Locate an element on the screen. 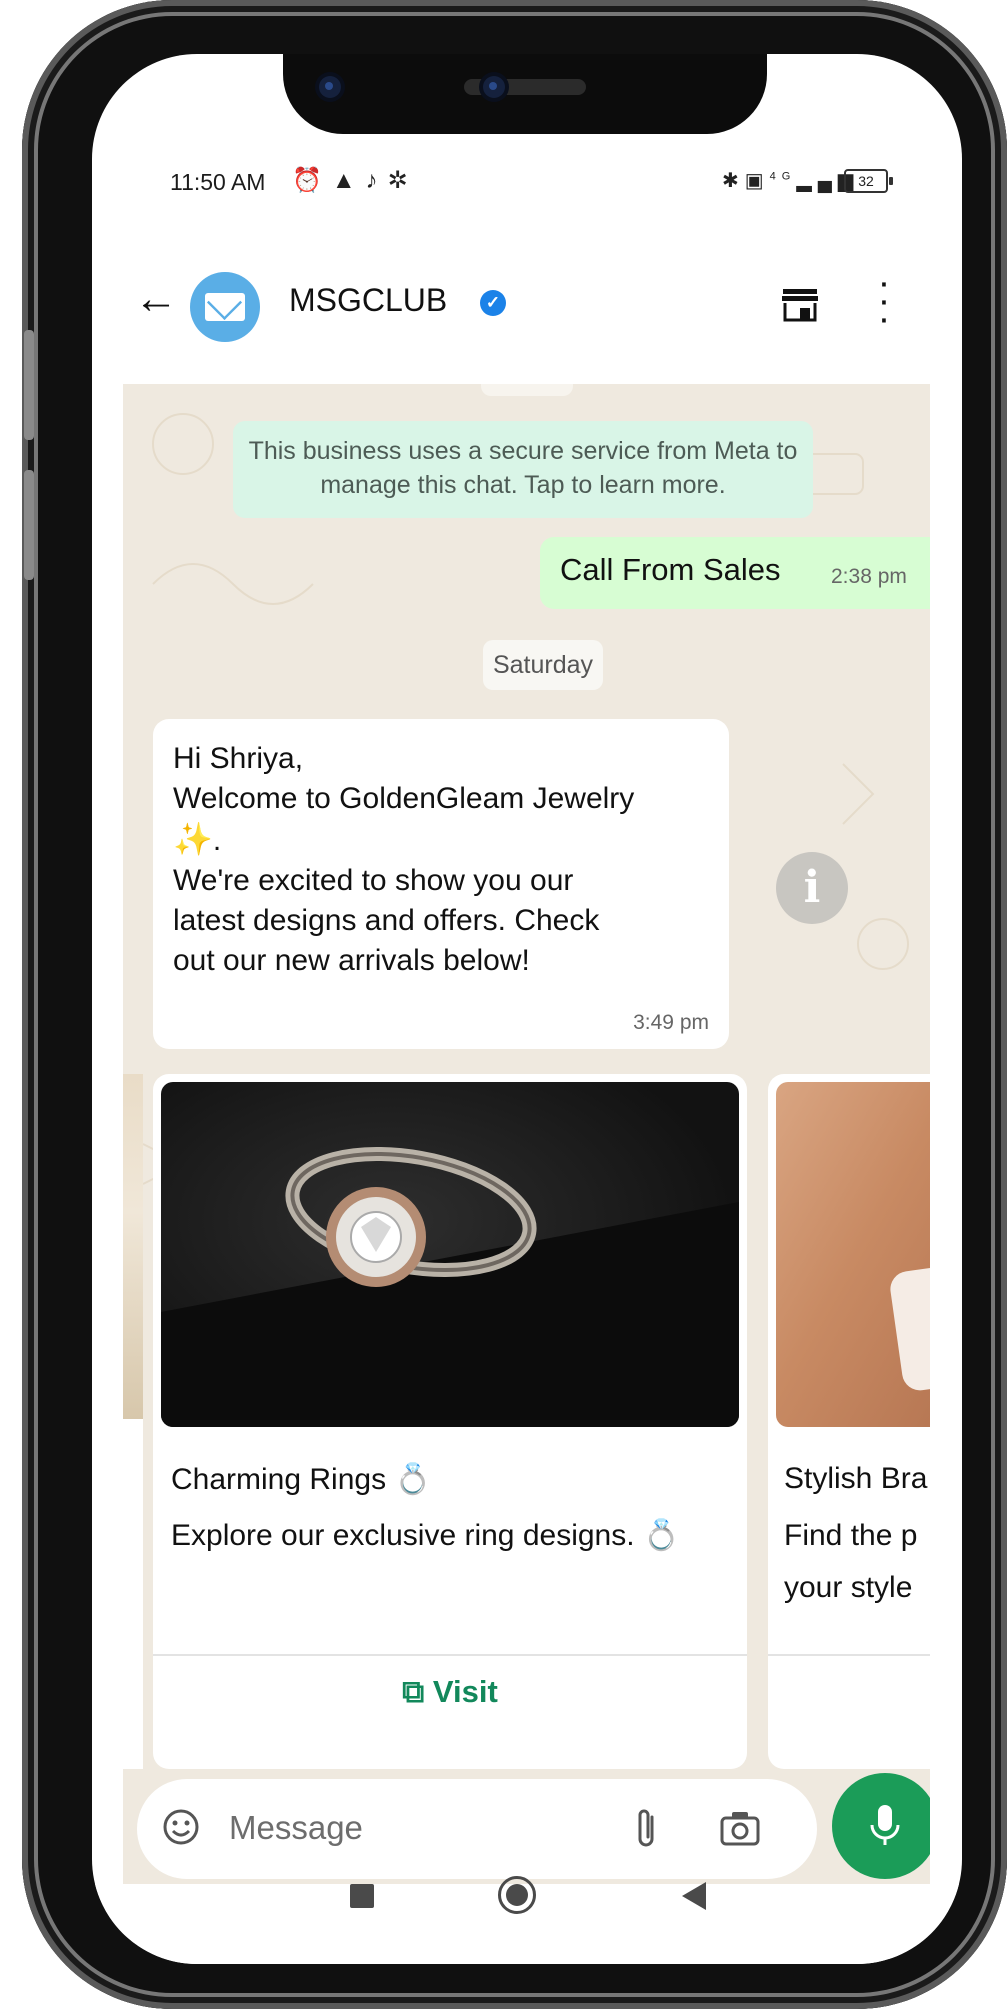  status-bar: 11:50 AM ⏰▲♪✲ ✱▣4G▂▄▆ 32 is located at coordinates (527, 184).